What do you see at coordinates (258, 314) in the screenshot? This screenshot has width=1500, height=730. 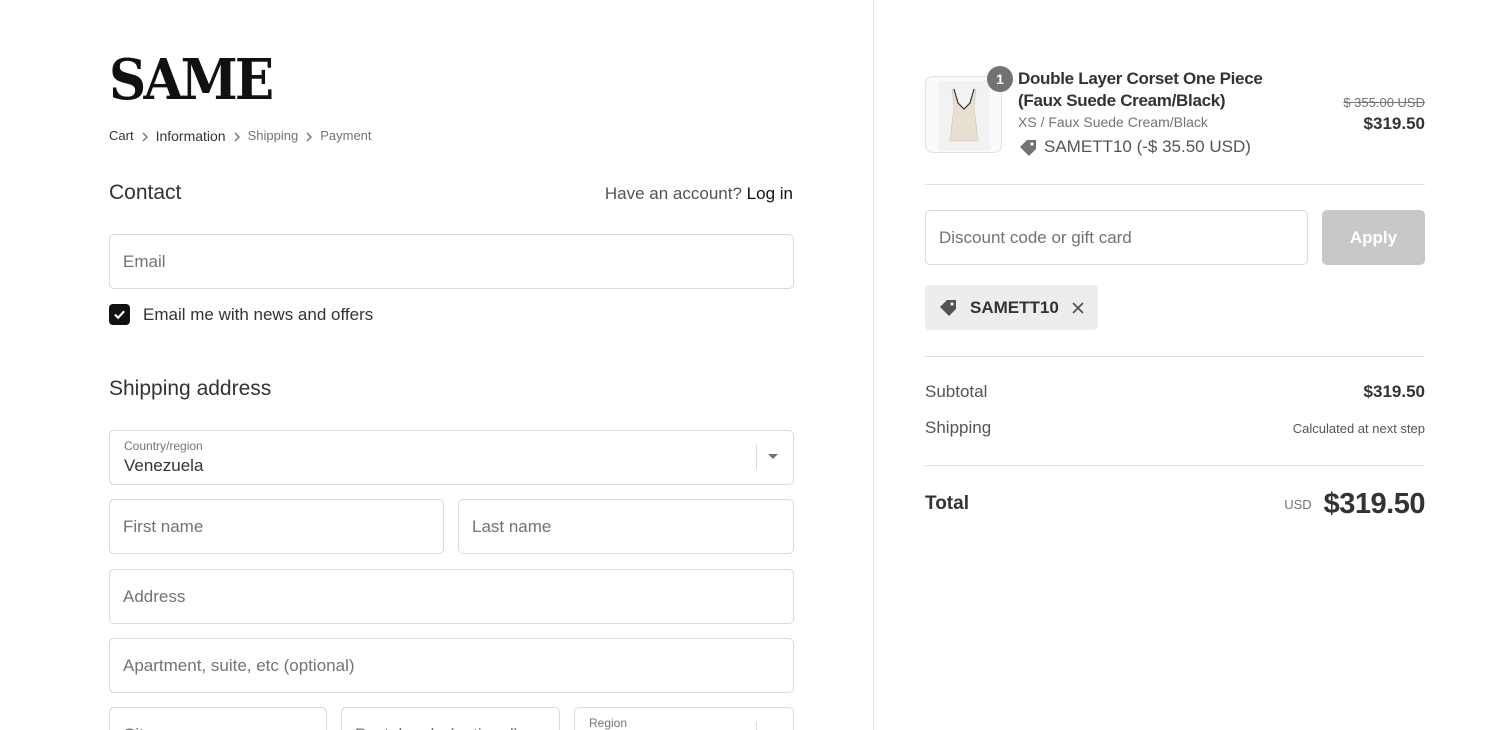 I see `newsletter-label: Email me with news and offers` at bounding box center [258, 314].